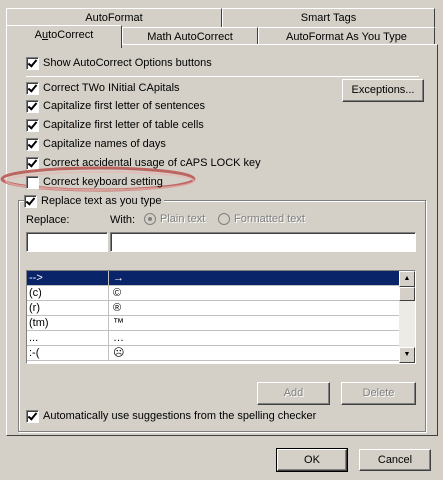  What do you see at coordinates (293, 393) in the screenshot?
I see `add-button: Add` at bounding box center [293, 393].